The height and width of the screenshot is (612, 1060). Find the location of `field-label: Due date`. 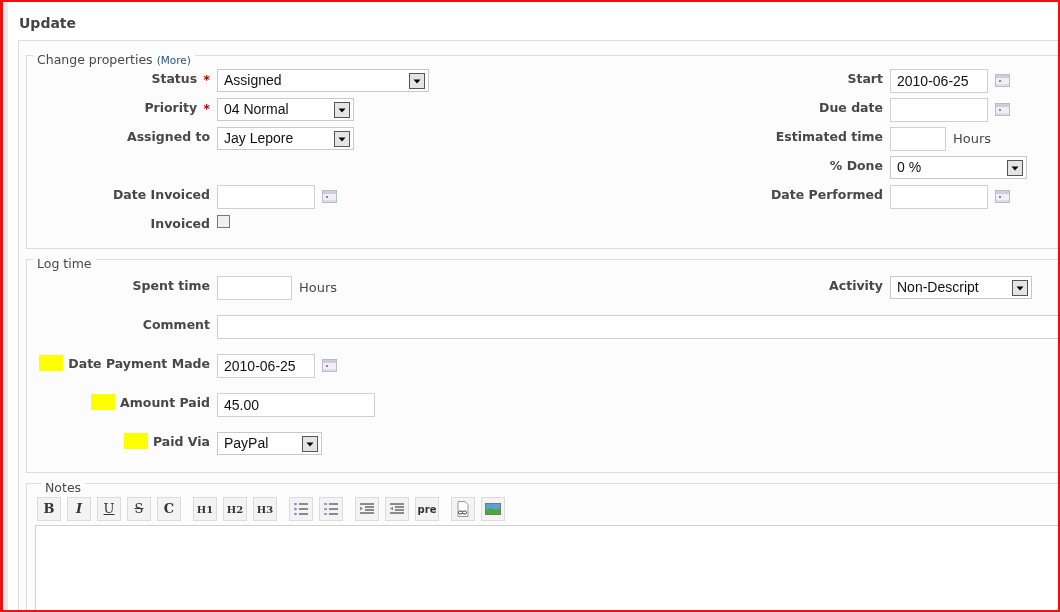

field-label: Due date is located at coordinates (851, 108).